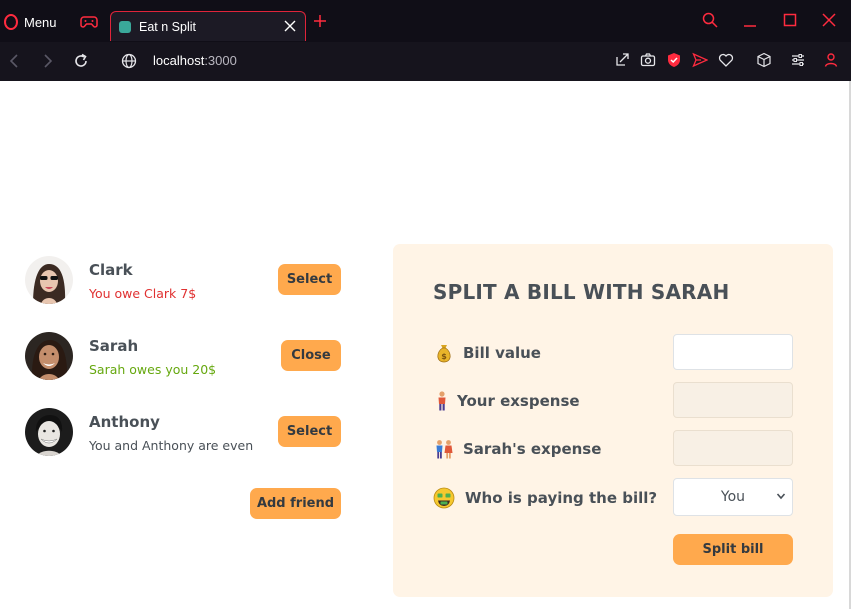 The image size is (851, 609). What do you see at coordinates (185, 433) in the screenshot?
I see `friend-item-anthony: Anthony You and Anthony are even Select` at bounding box center [185, 433].